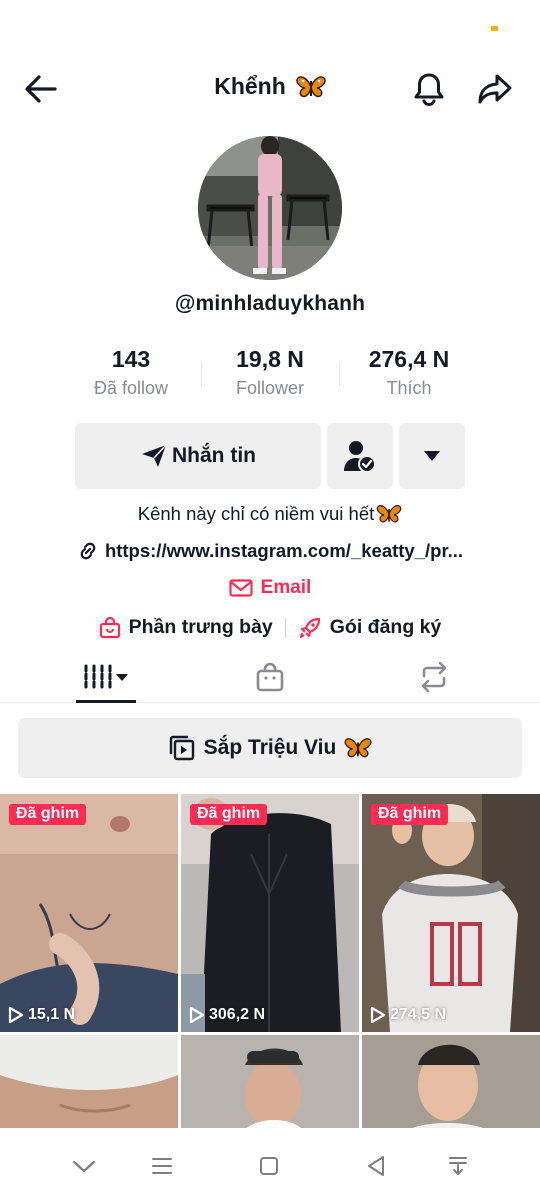  I want to click on nav-home-button, so click(269, 1166).